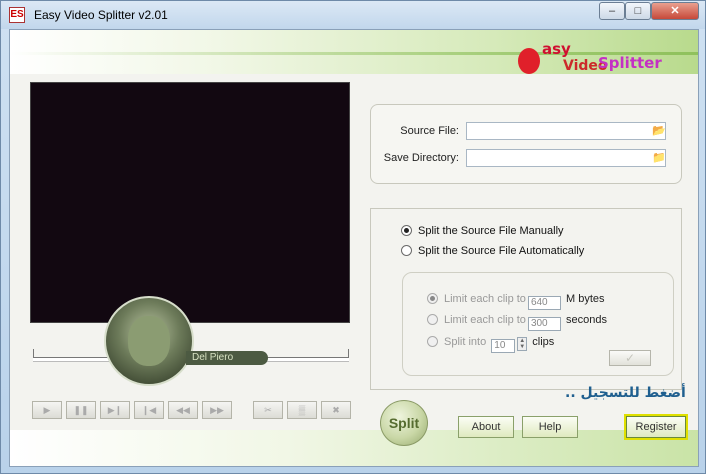  What do you see at coordinates (336, 410) in the screenshot?
I see `delete-clip-button: ✖` at bounding box center [336, 410].